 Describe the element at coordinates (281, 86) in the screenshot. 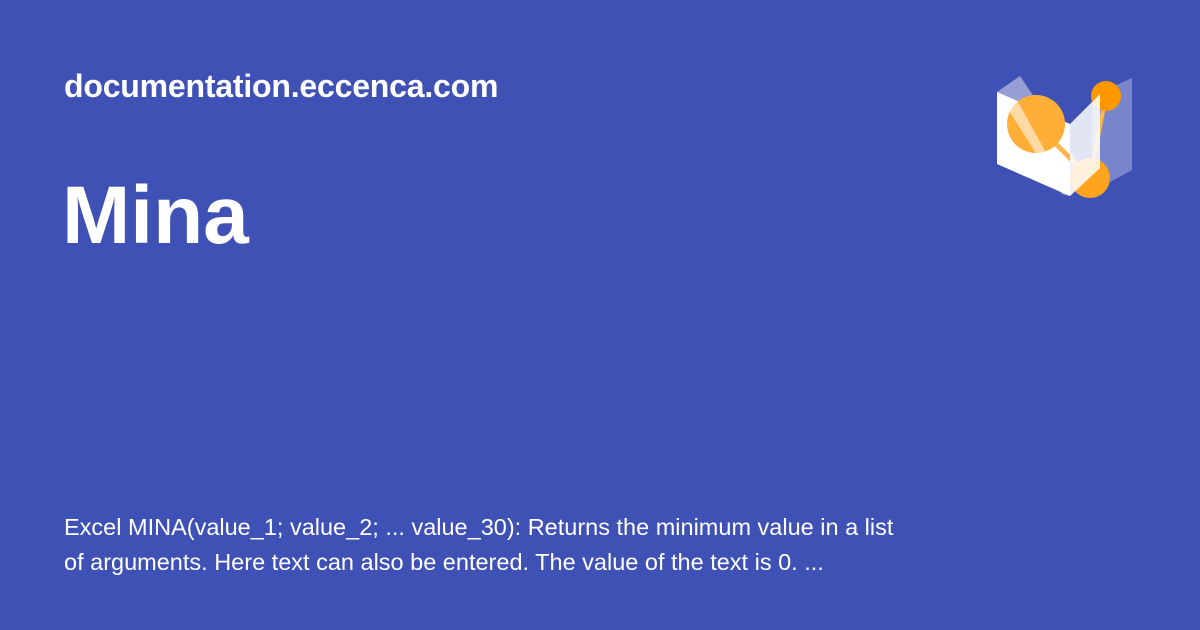

I see `site-name: documentation.eccenca.com` at that location.